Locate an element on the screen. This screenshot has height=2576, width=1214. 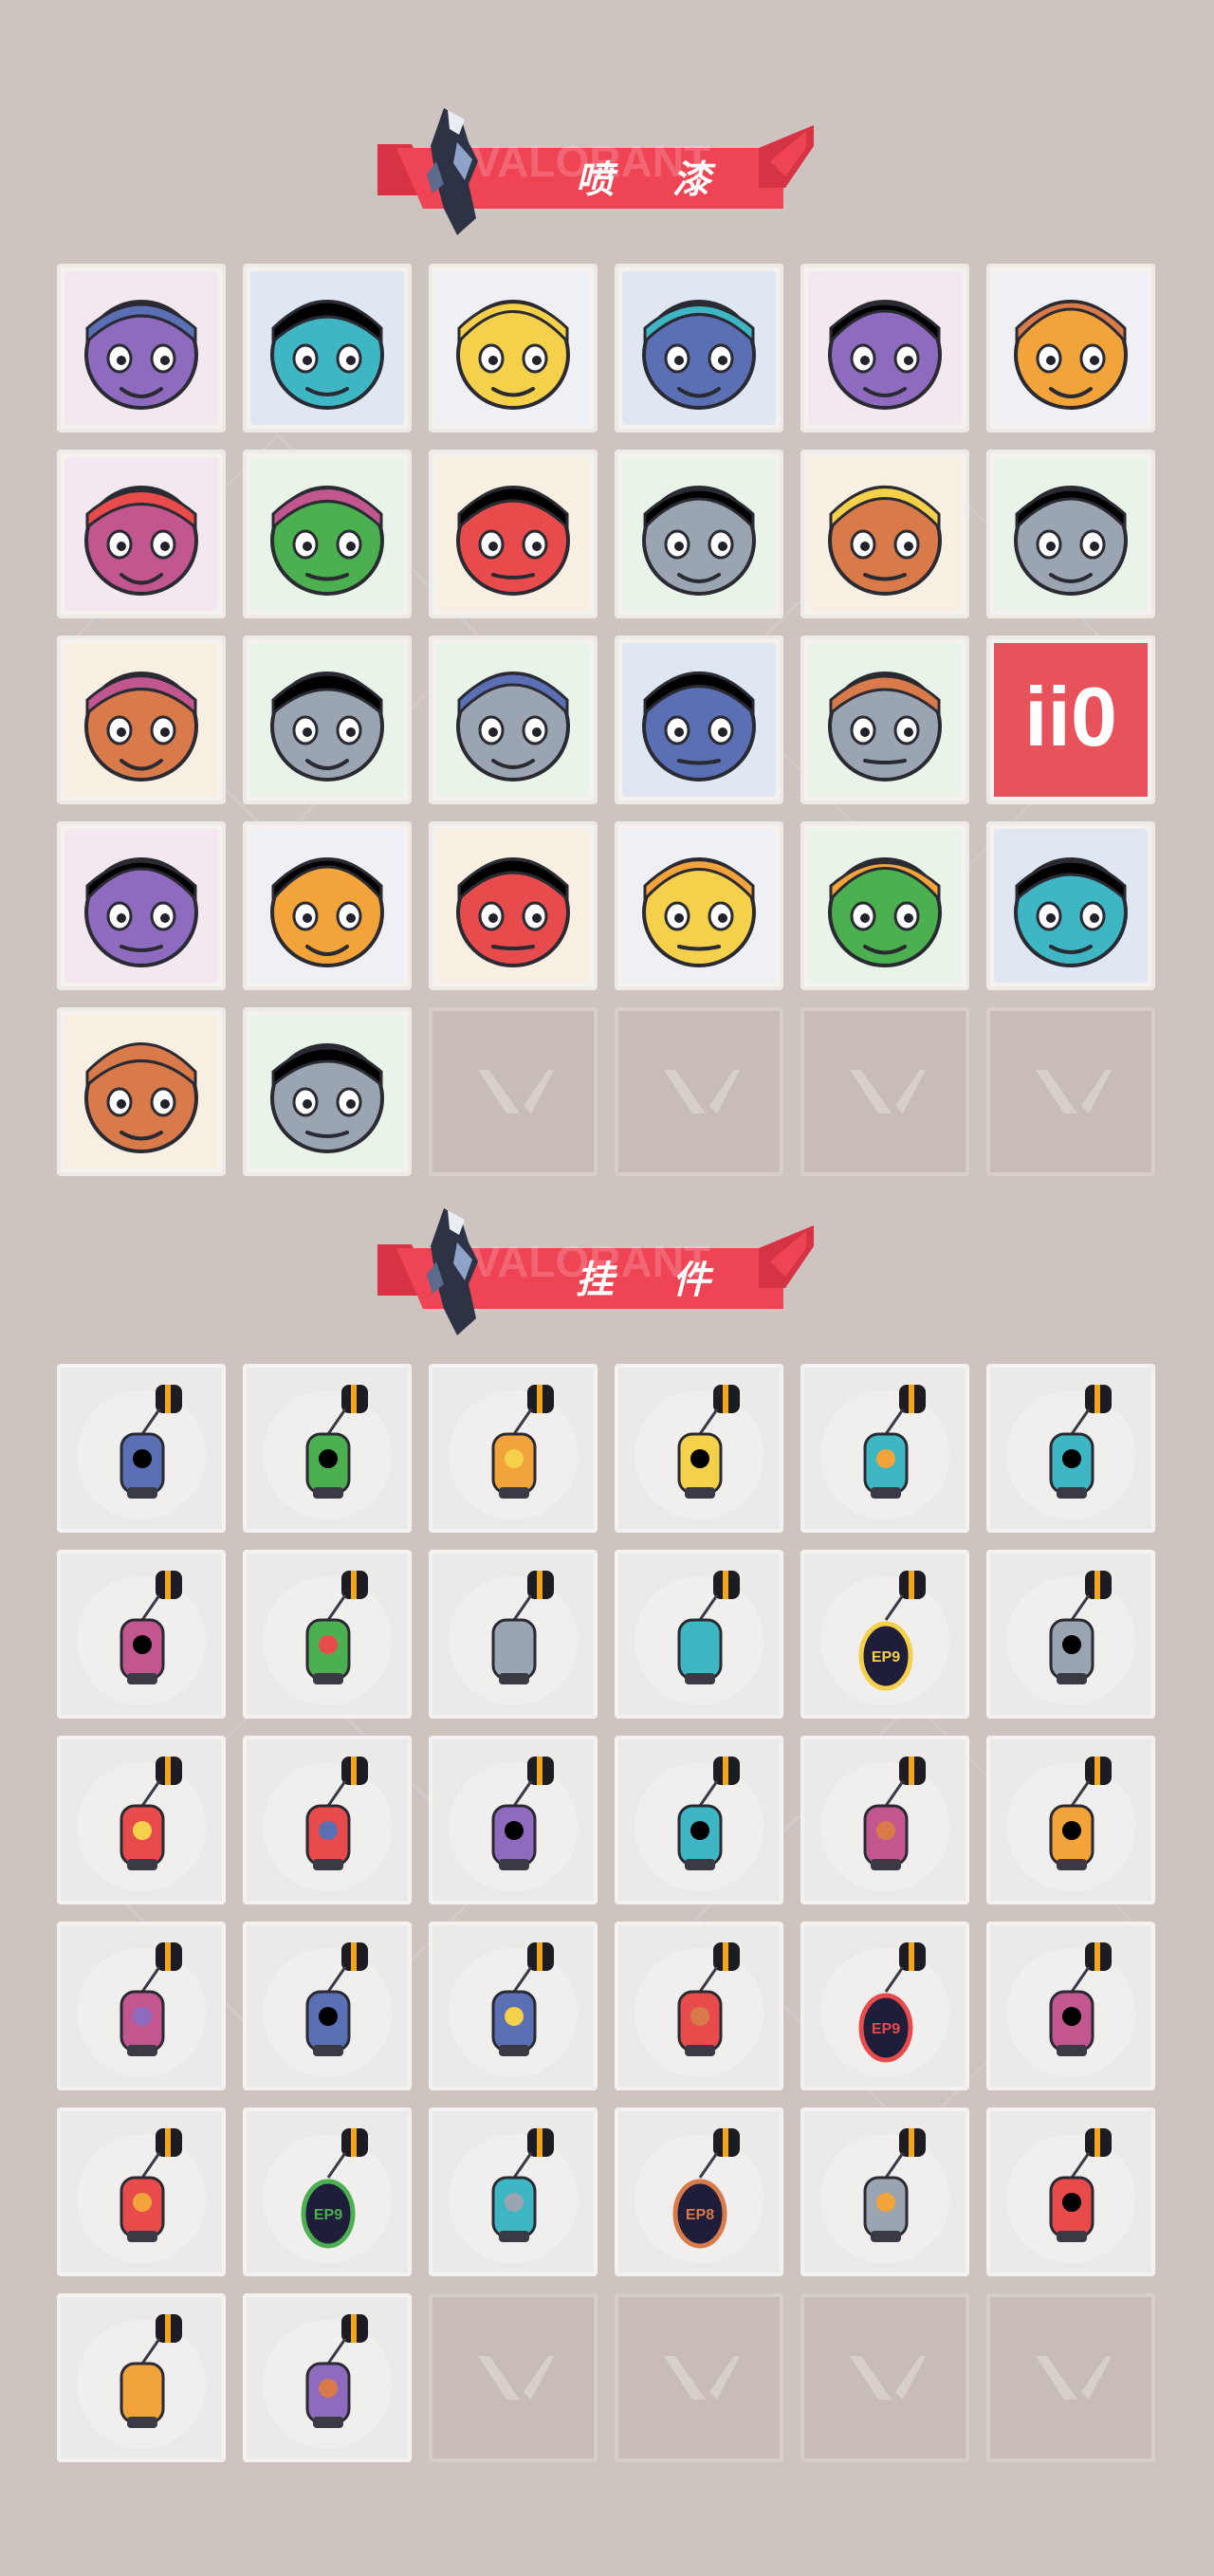
tiger-spray is located at coordinates (884, 534).